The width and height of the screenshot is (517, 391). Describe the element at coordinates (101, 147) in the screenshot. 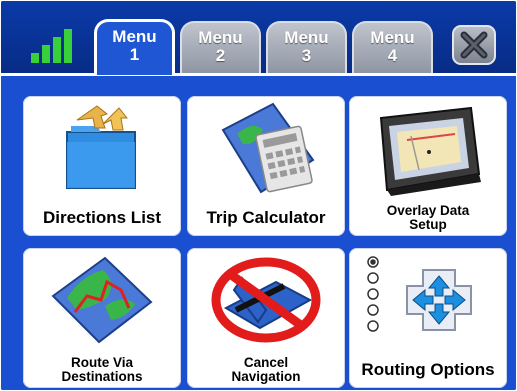

I see `directions-folder-icon` at that location.